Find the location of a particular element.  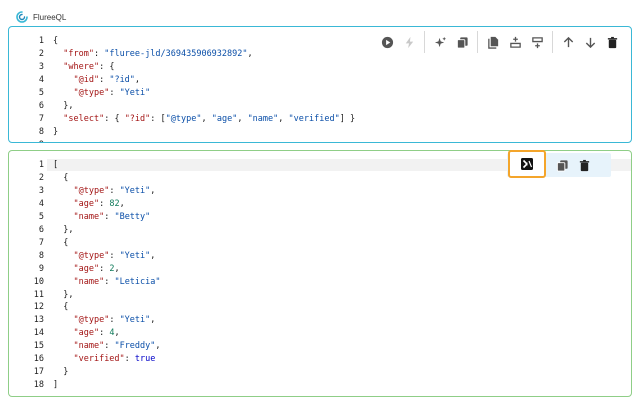

code-line: "where": { is located at coordinates (83, 67).